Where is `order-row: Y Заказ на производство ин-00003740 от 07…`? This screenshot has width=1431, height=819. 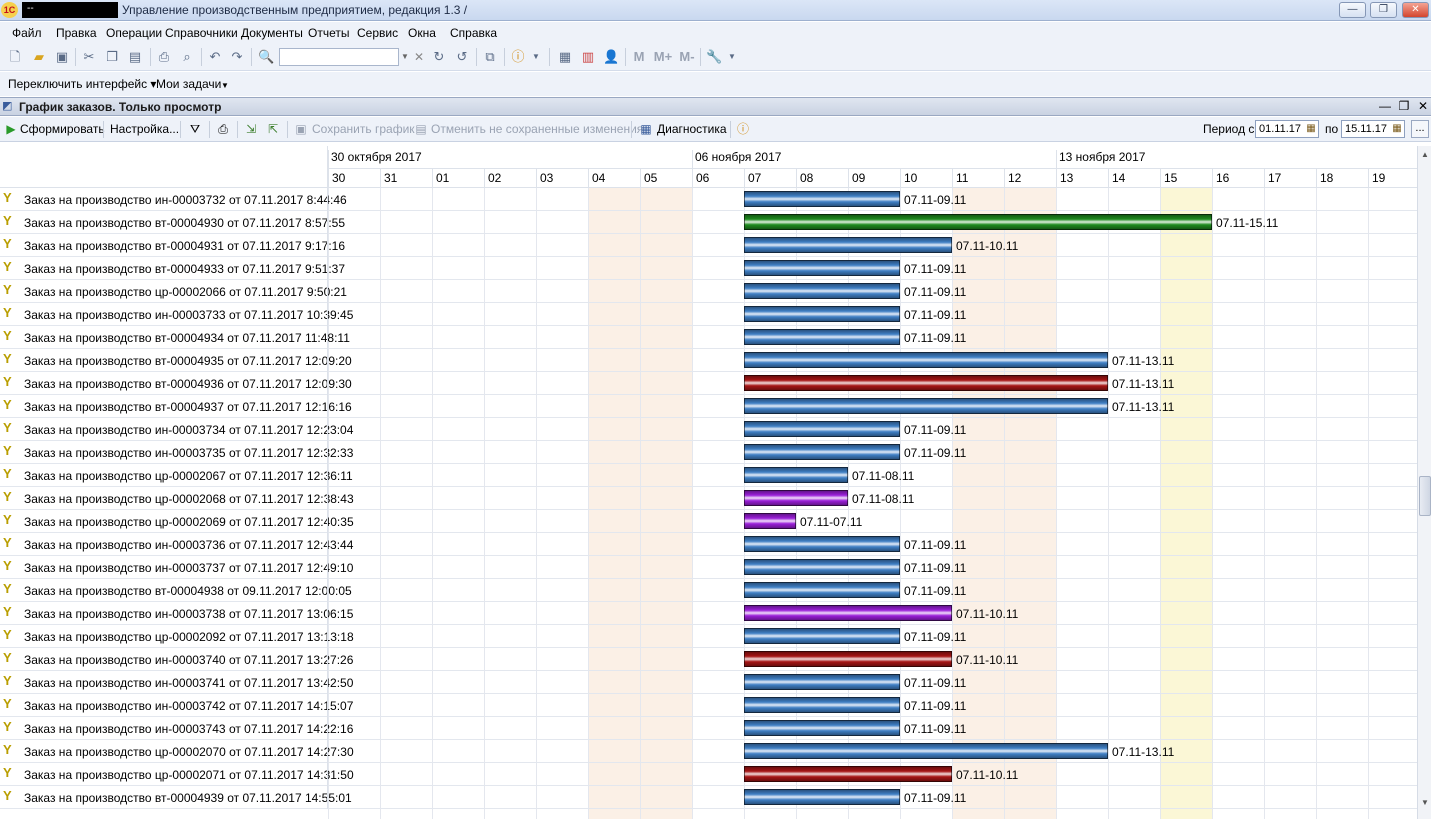
order-row: Y Заказ на производство ин-00003740 от 07… is located at coordinates (708, 659).